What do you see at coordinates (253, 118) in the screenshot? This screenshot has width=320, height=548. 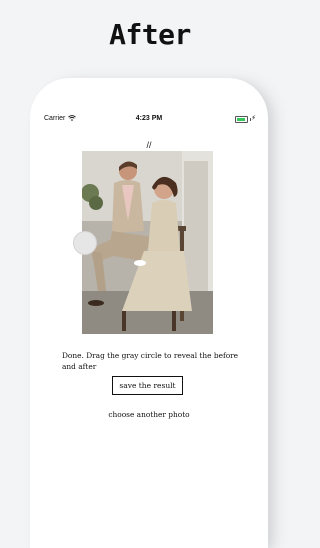 I see `charging-bolt-icon: ⚡︎` at bounding box center [253, 118].